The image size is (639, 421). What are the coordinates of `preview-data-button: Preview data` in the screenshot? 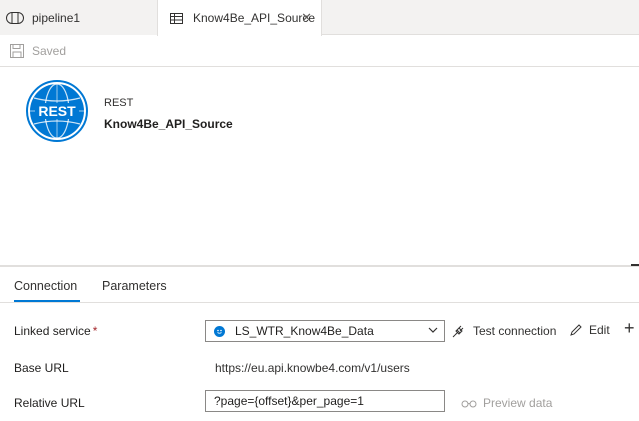 It's located at (506, 403).